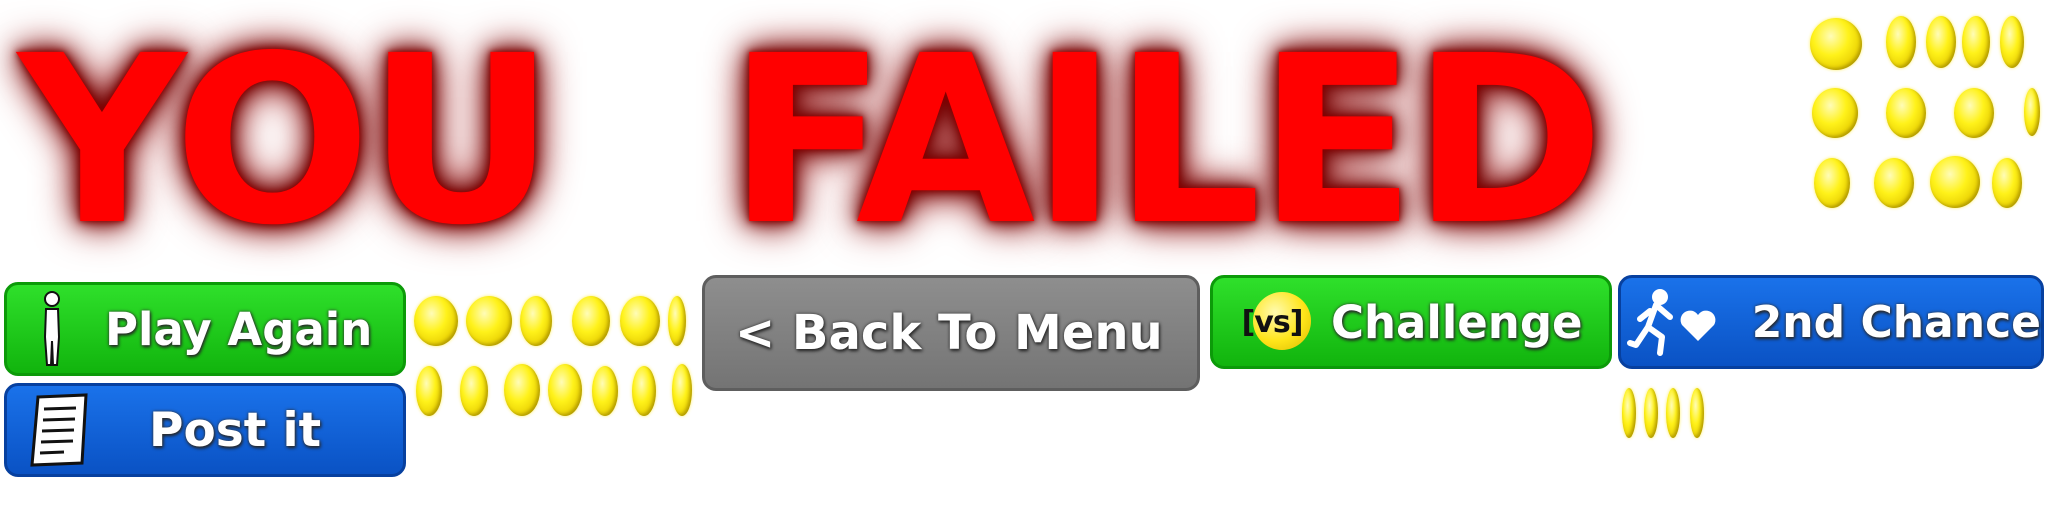  What do you see at coordinates (52, 329) in the screenshot?
I see `stick-figure-icon` at bounding box center [52, 329].